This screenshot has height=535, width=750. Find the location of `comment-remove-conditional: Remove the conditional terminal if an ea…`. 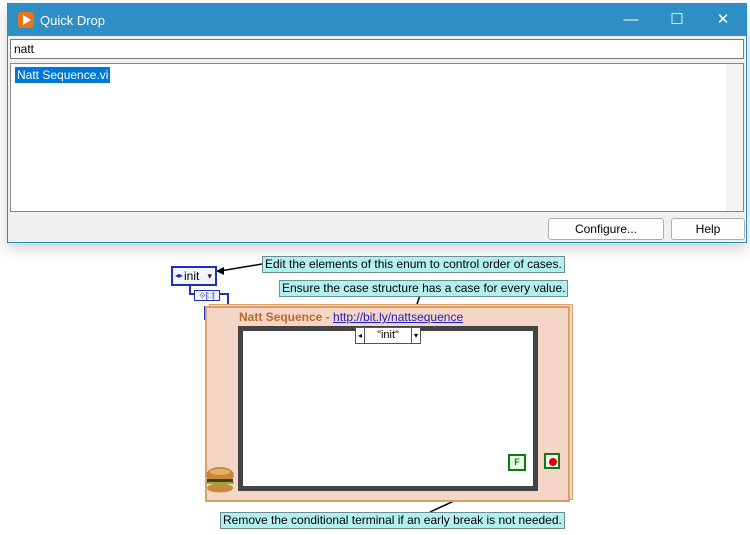

comment-remove-conditional: Remove the conditional terminal if an ea… is located at coordinates (392, 520).